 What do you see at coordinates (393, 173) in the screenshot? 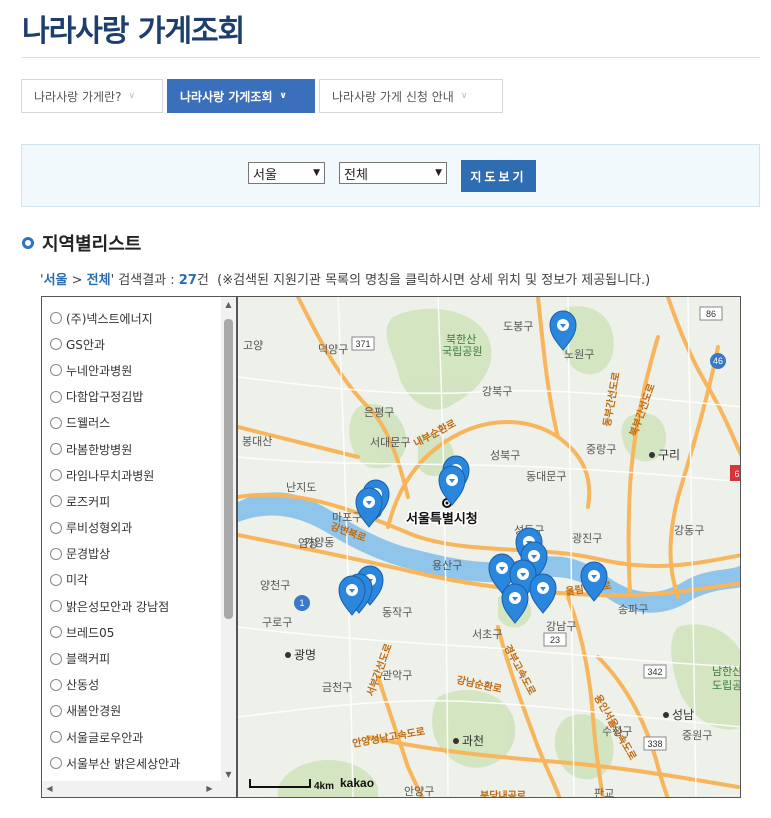
I see `district-select: 전체 ▼` at bounding box center [393, 173].